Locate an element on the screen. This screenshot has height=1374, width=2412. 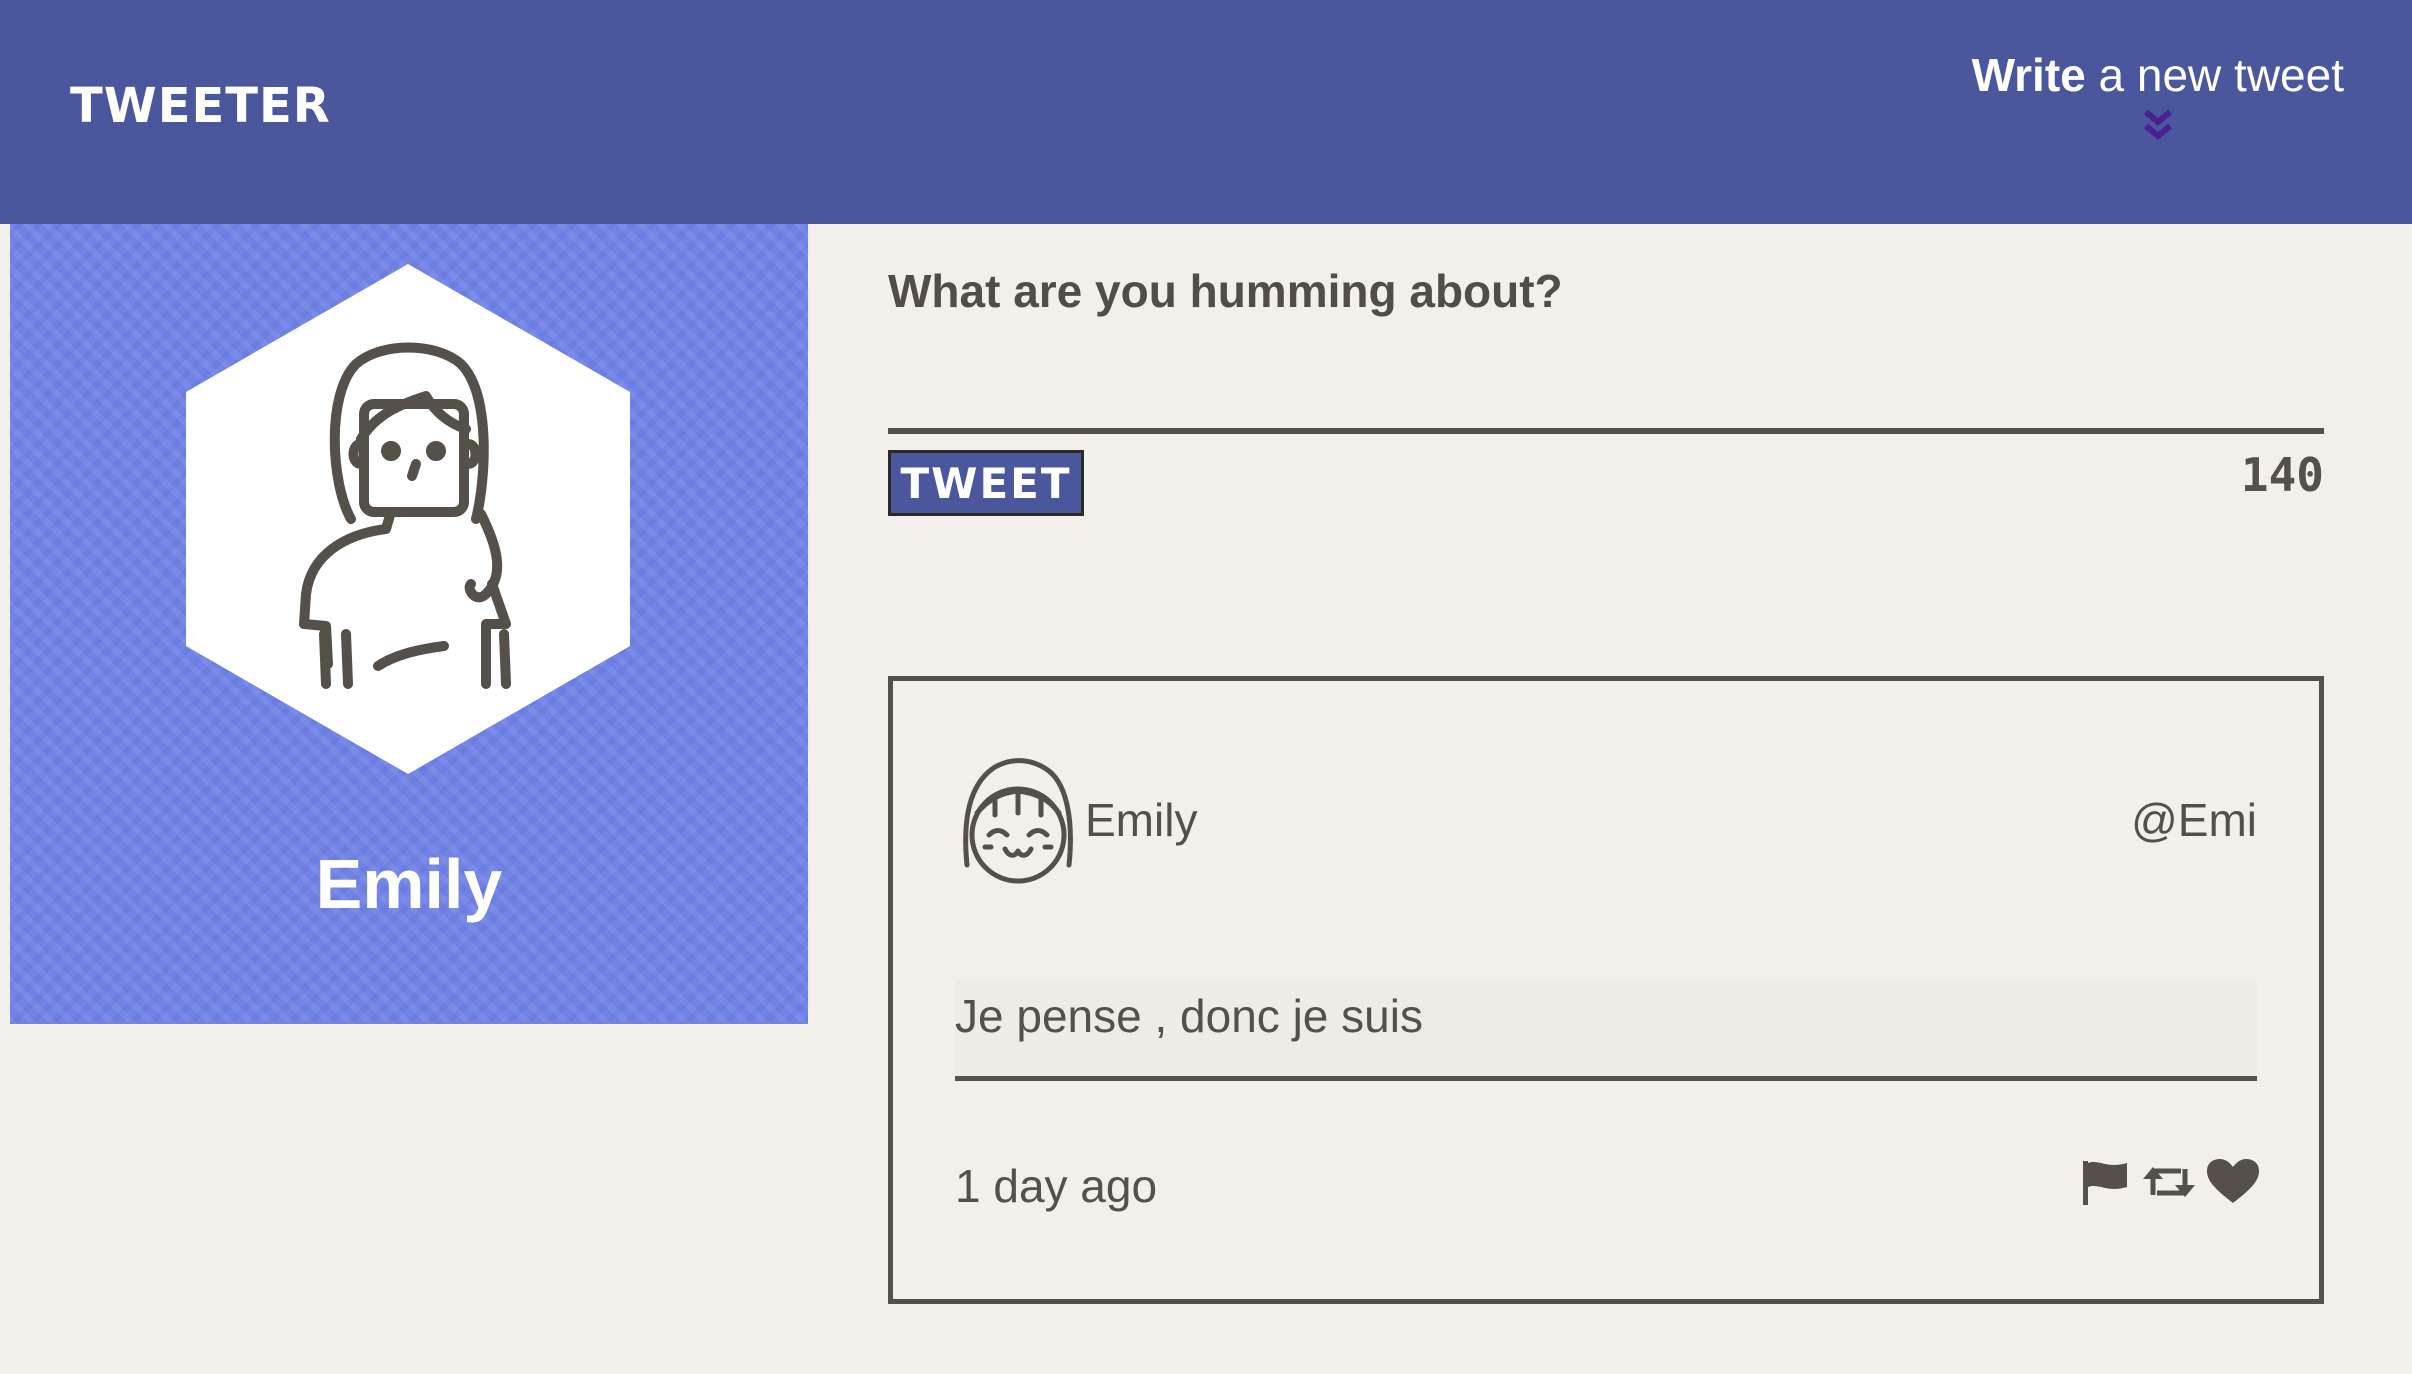
flag-icon is located at coordinates (2105, 1182).